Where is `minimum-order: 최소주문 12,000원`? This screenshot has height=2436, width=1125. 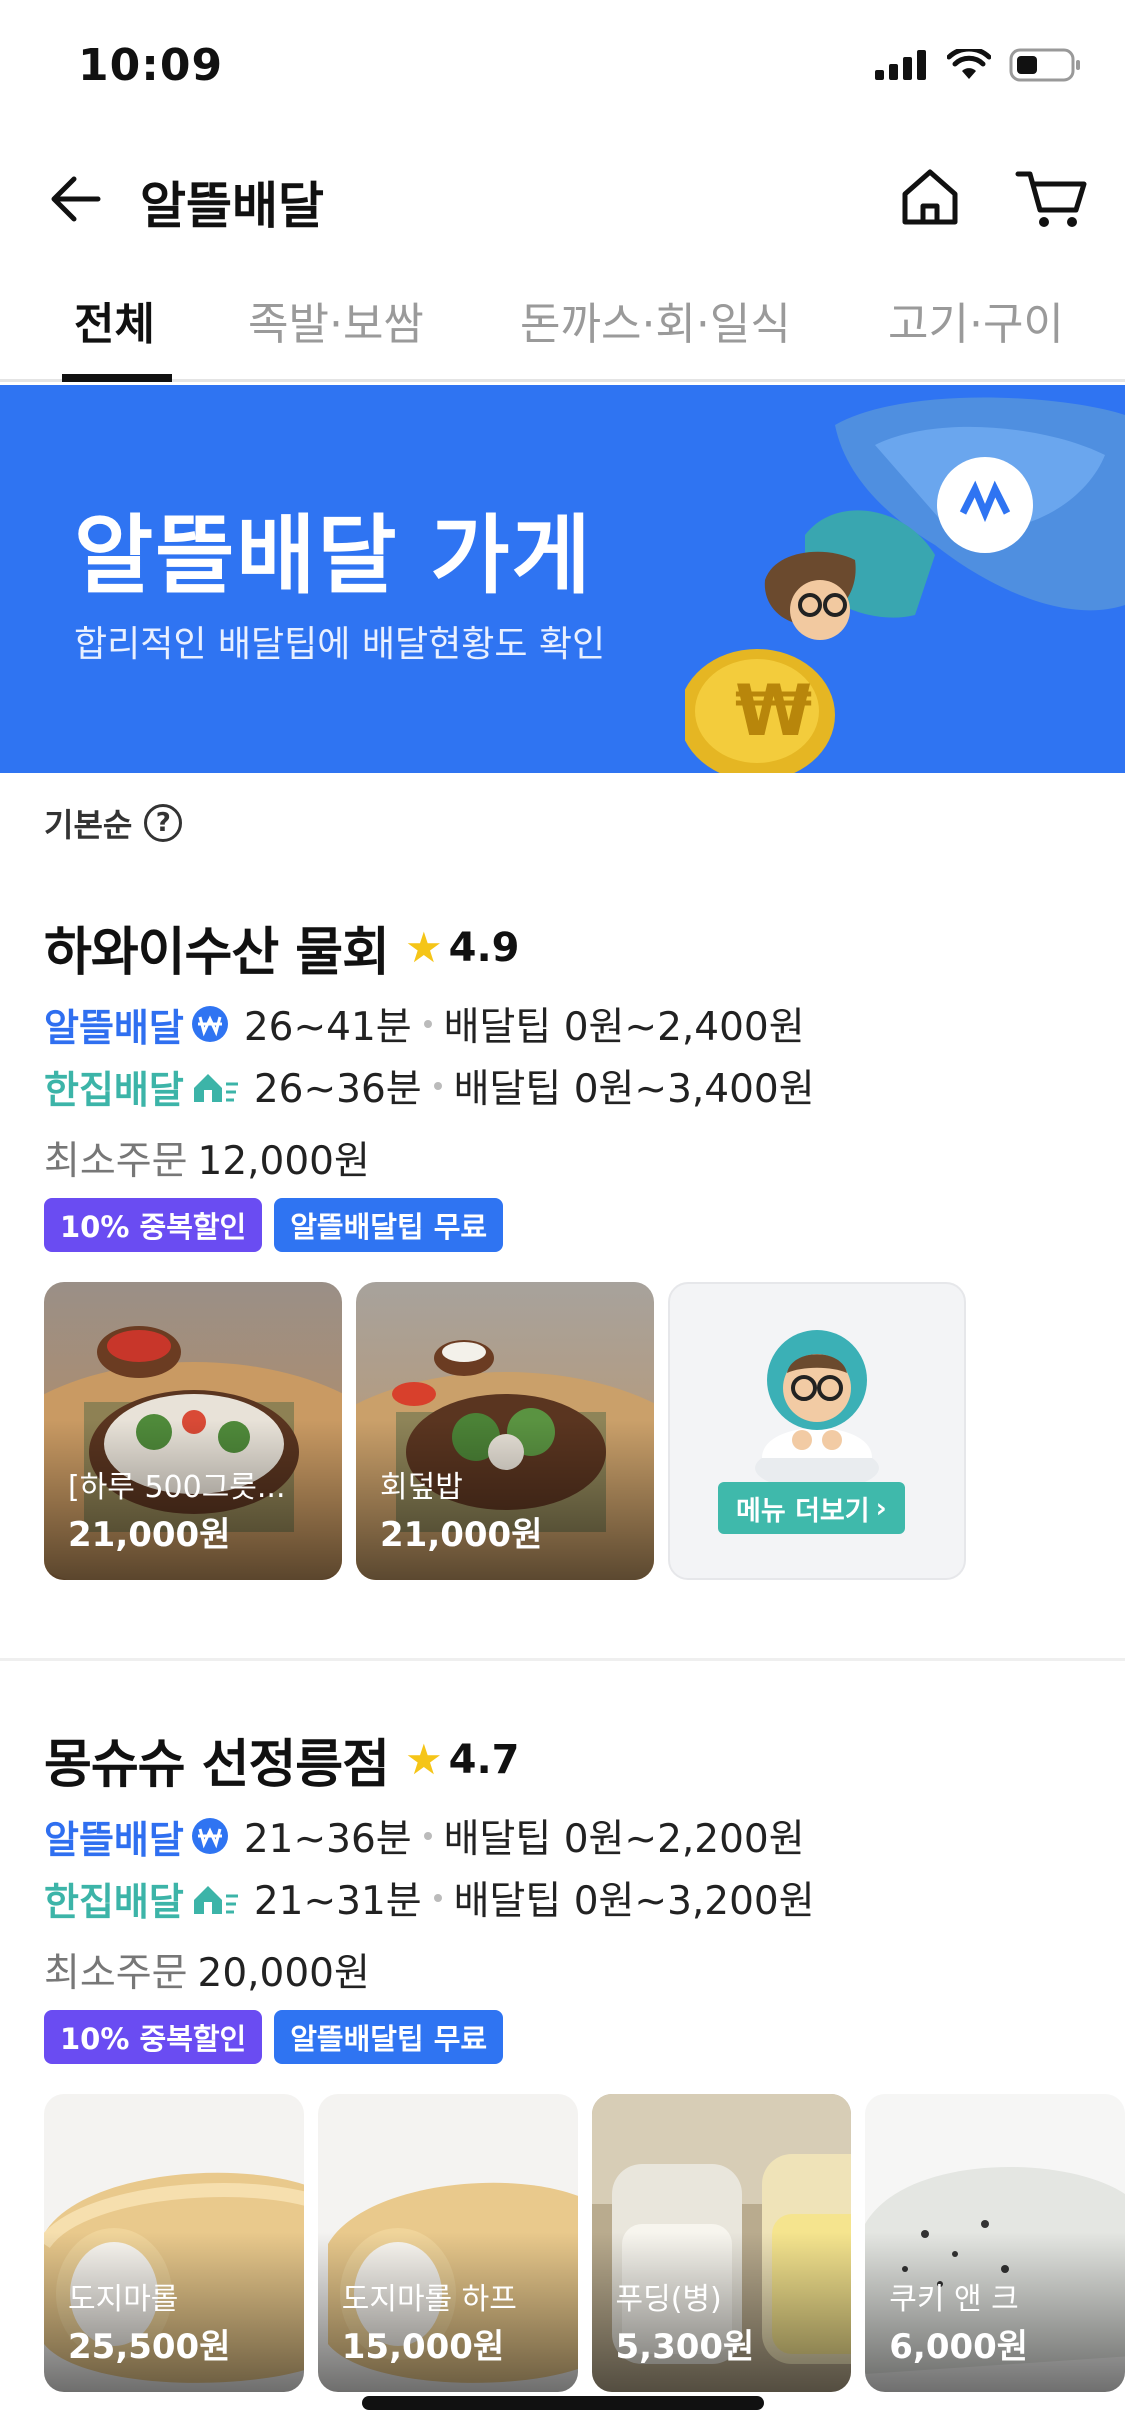
minimum-order: 최소주문 12,000원 is located at coordinates (207, 1158).